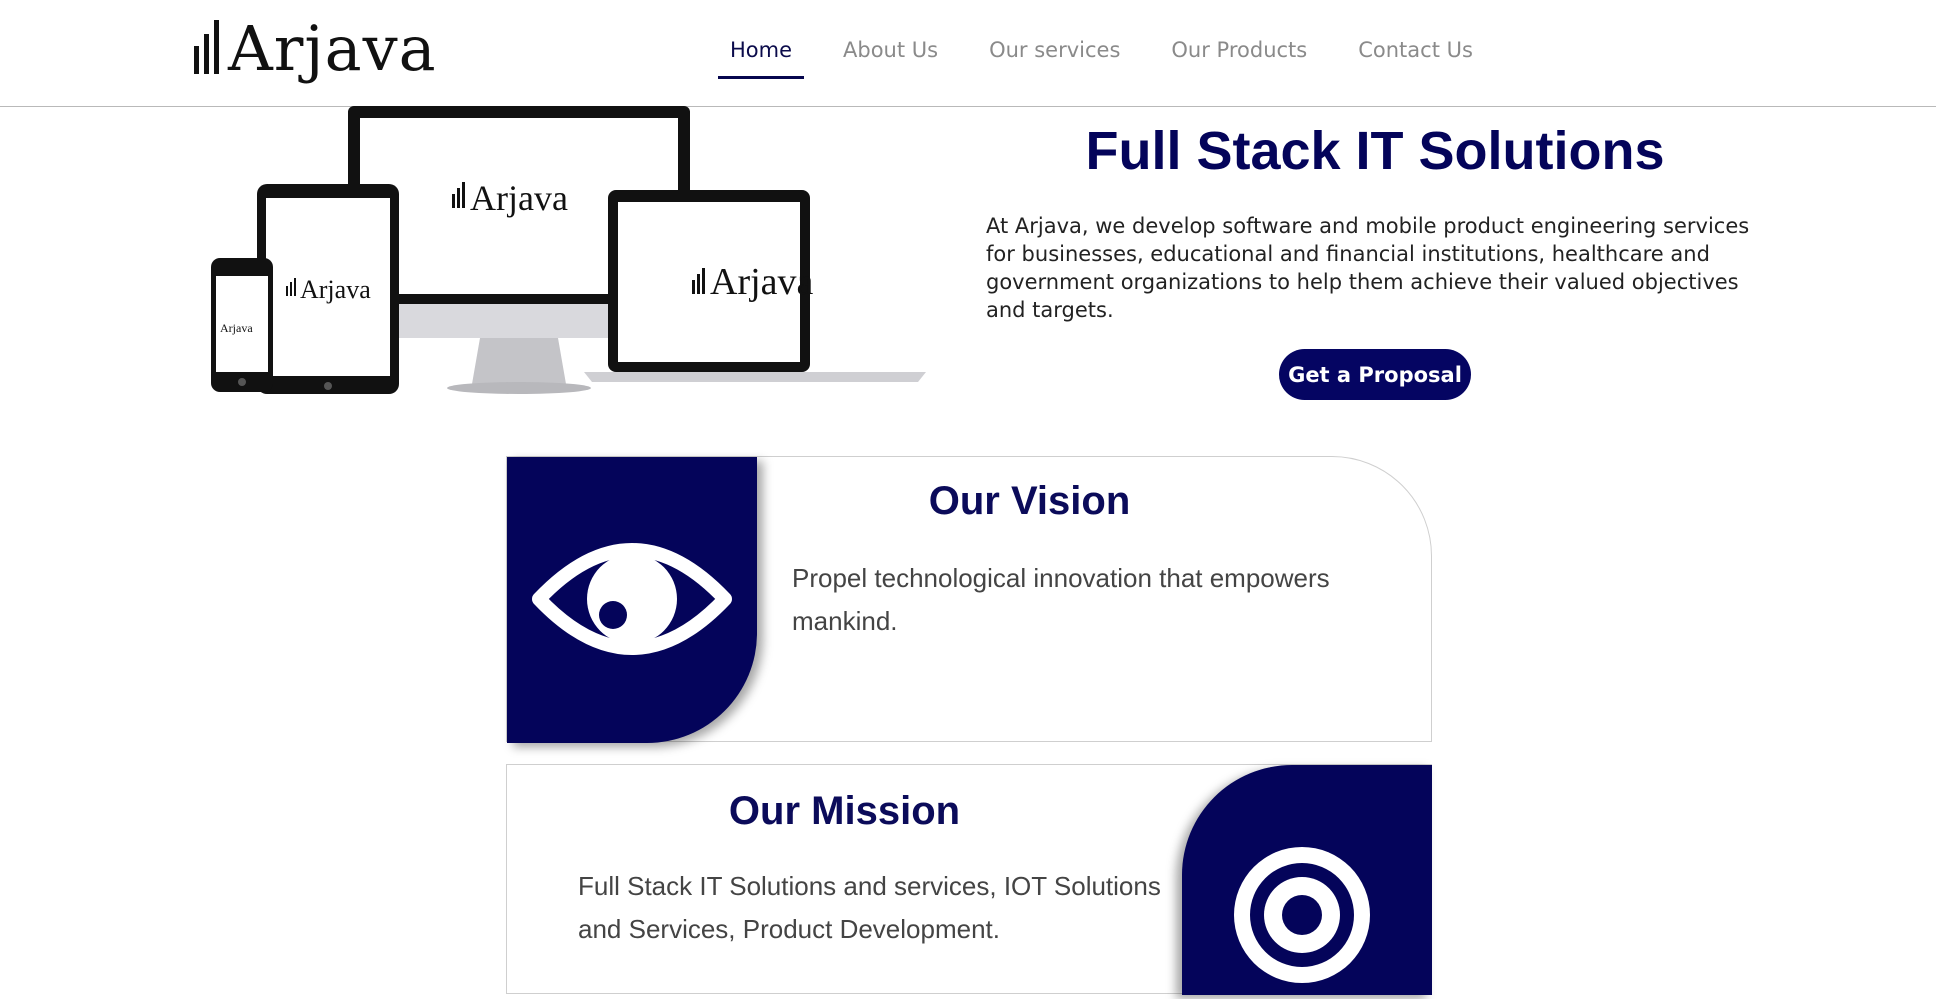 The height and width of the screenshot is (999, 1936). What do you see at coordinates (1302, 915) in the screenshot?
I see `target-icon` at bounding box center [1302, 915].